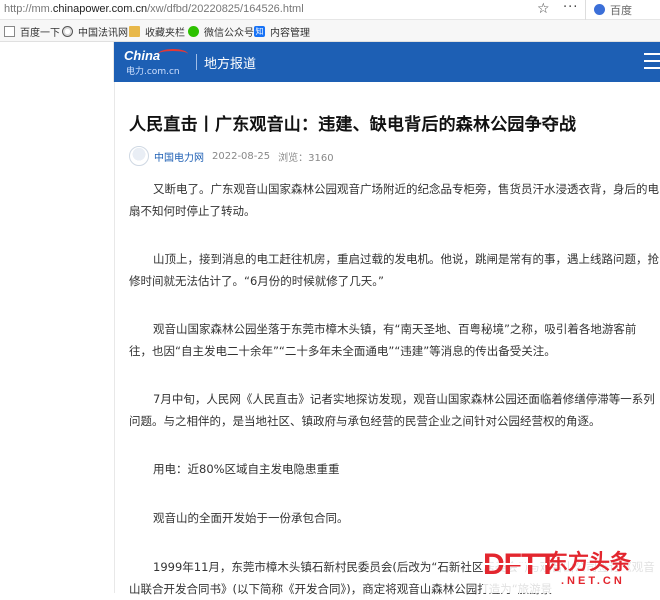  What do you see at coordinates (387, 62) in the screenshot?
I see `site-nav-bar: China 电力.com.cn 地方报道` at bounding box center [387, 62].